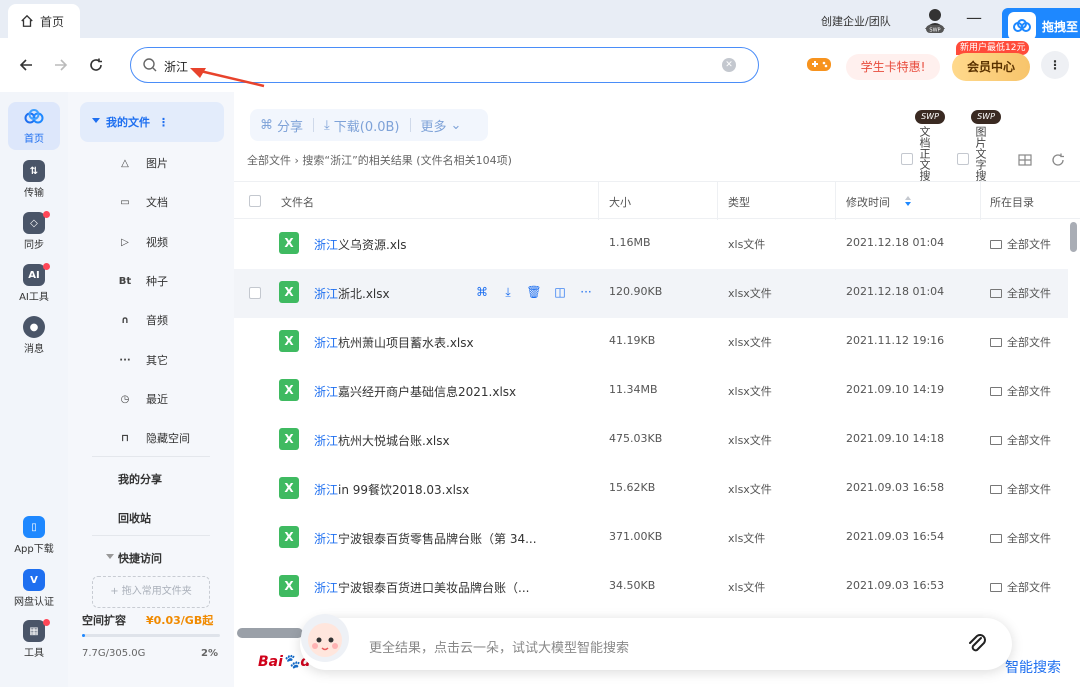  I want to click on rail-item-app-download: ▯ App下载, so click(34, 536).